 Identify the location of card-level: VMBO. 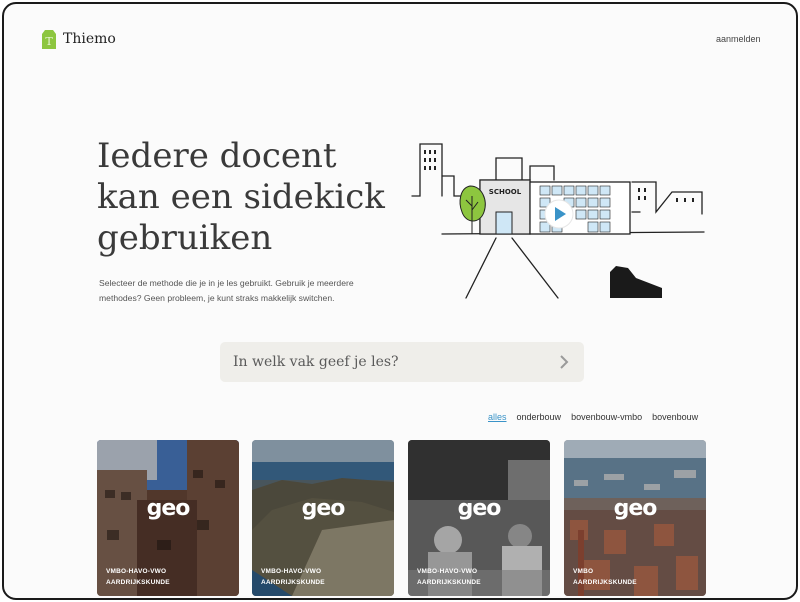
(583, 571).